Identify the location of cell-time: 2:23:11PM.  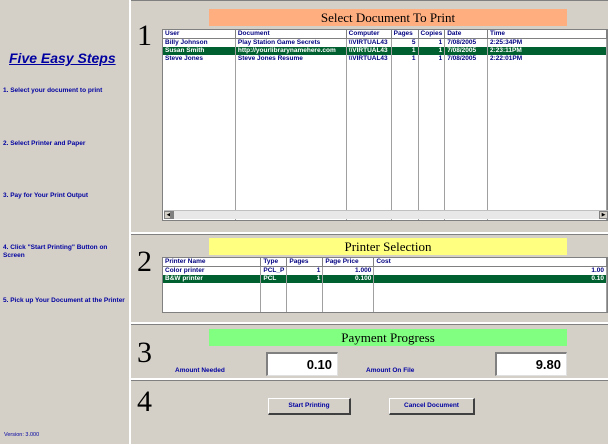
(547, 51).